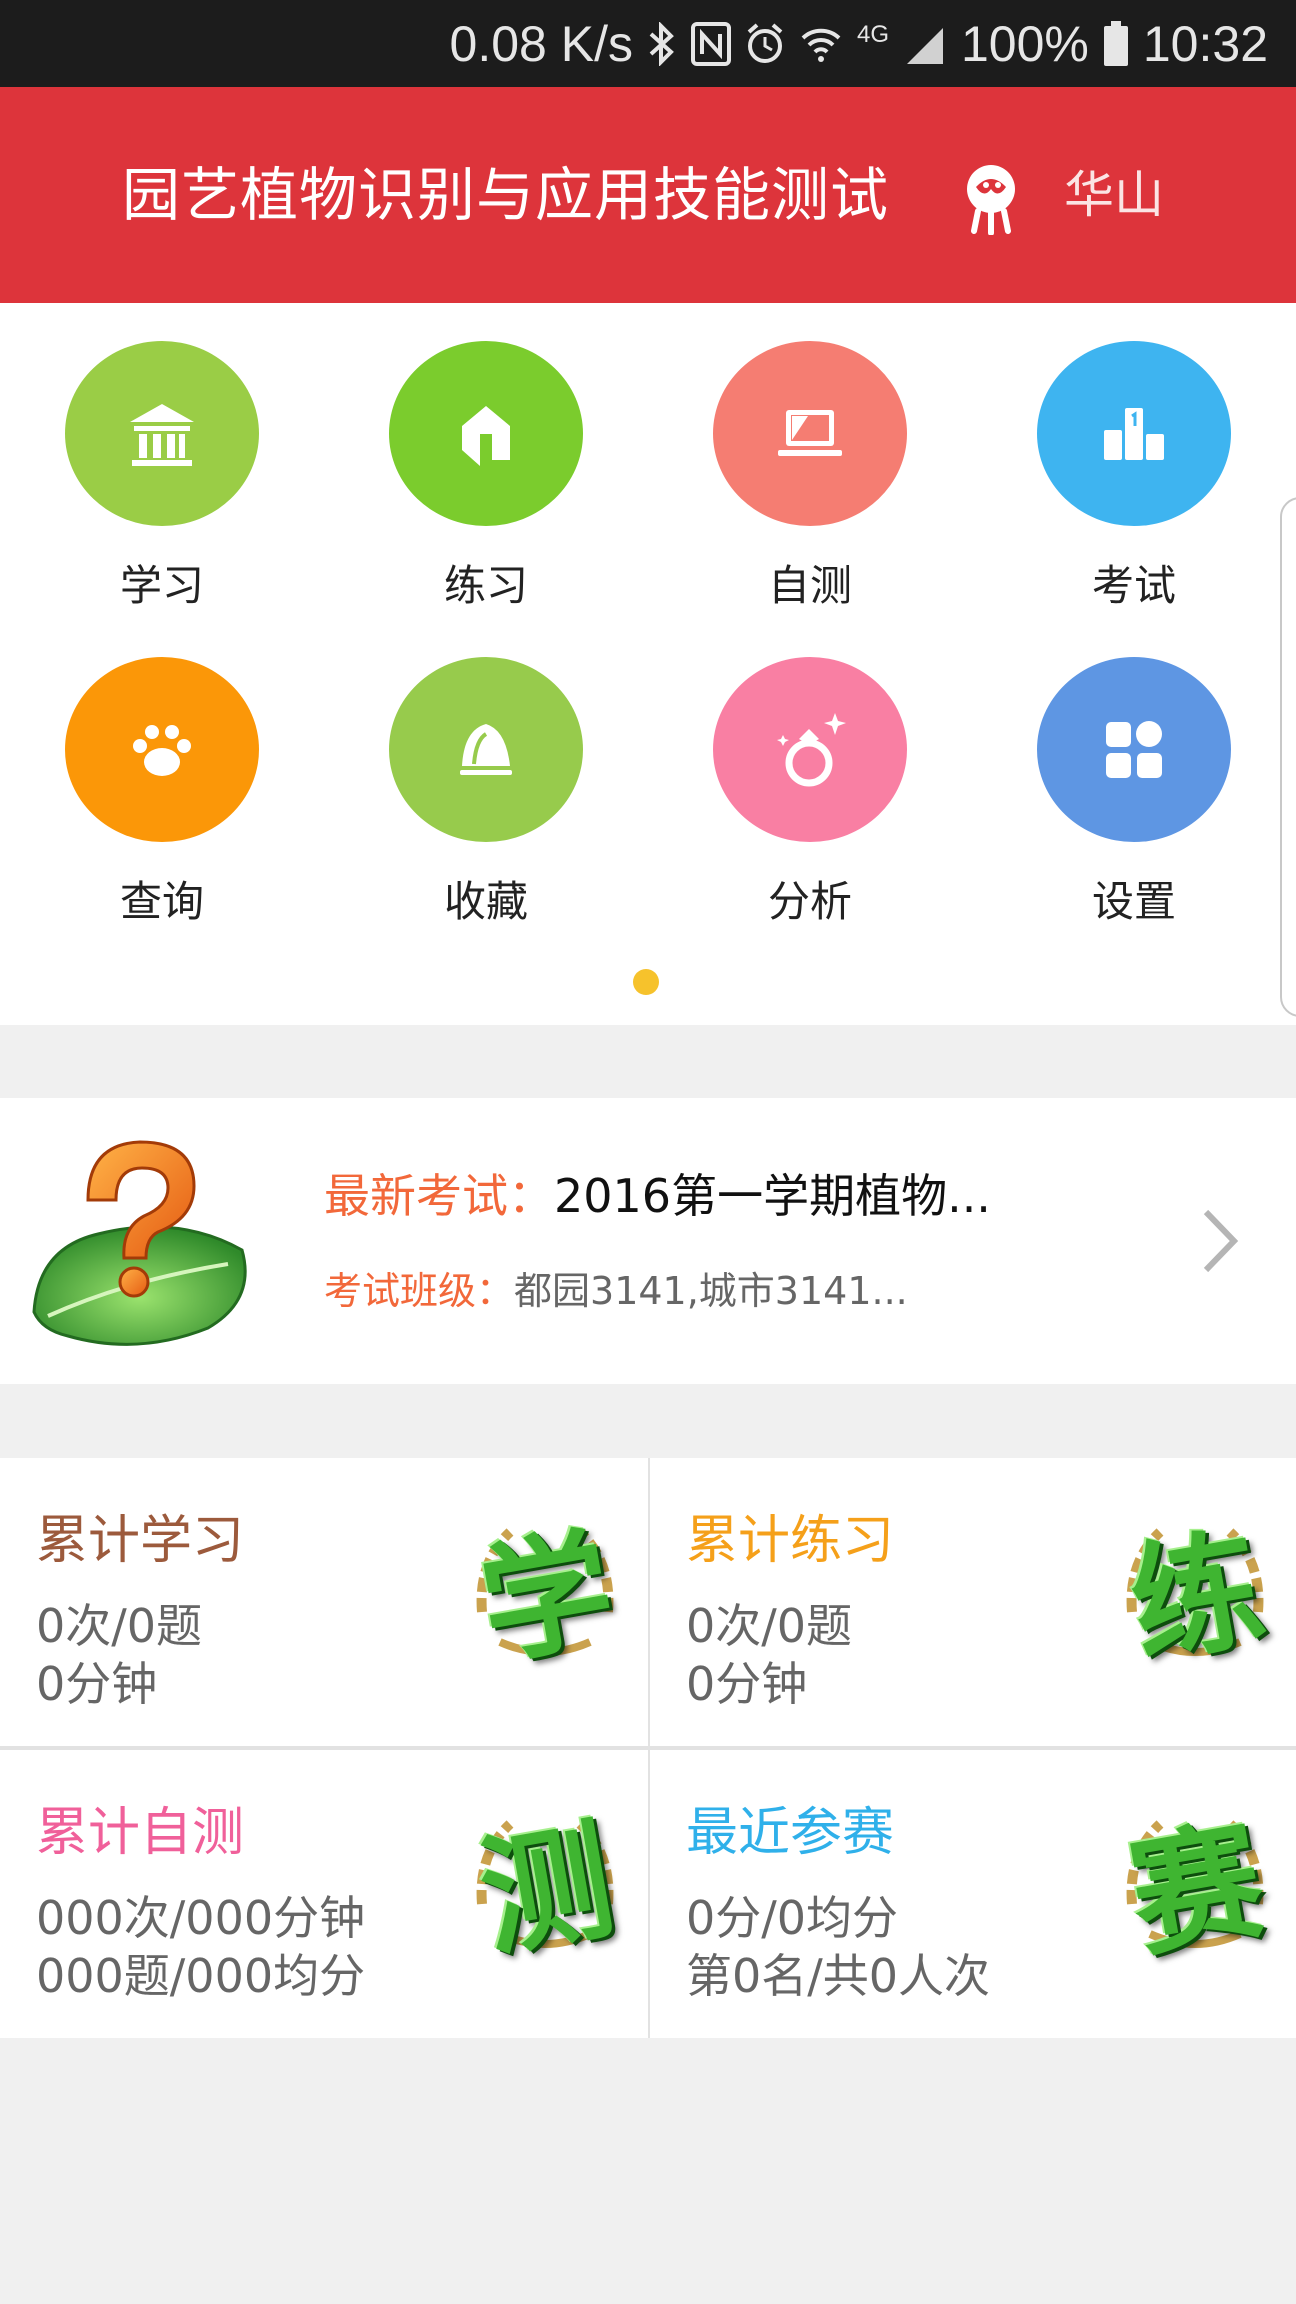 The image size is (1296, 2304). I want to click on battery-icon, so click(1116, 43).